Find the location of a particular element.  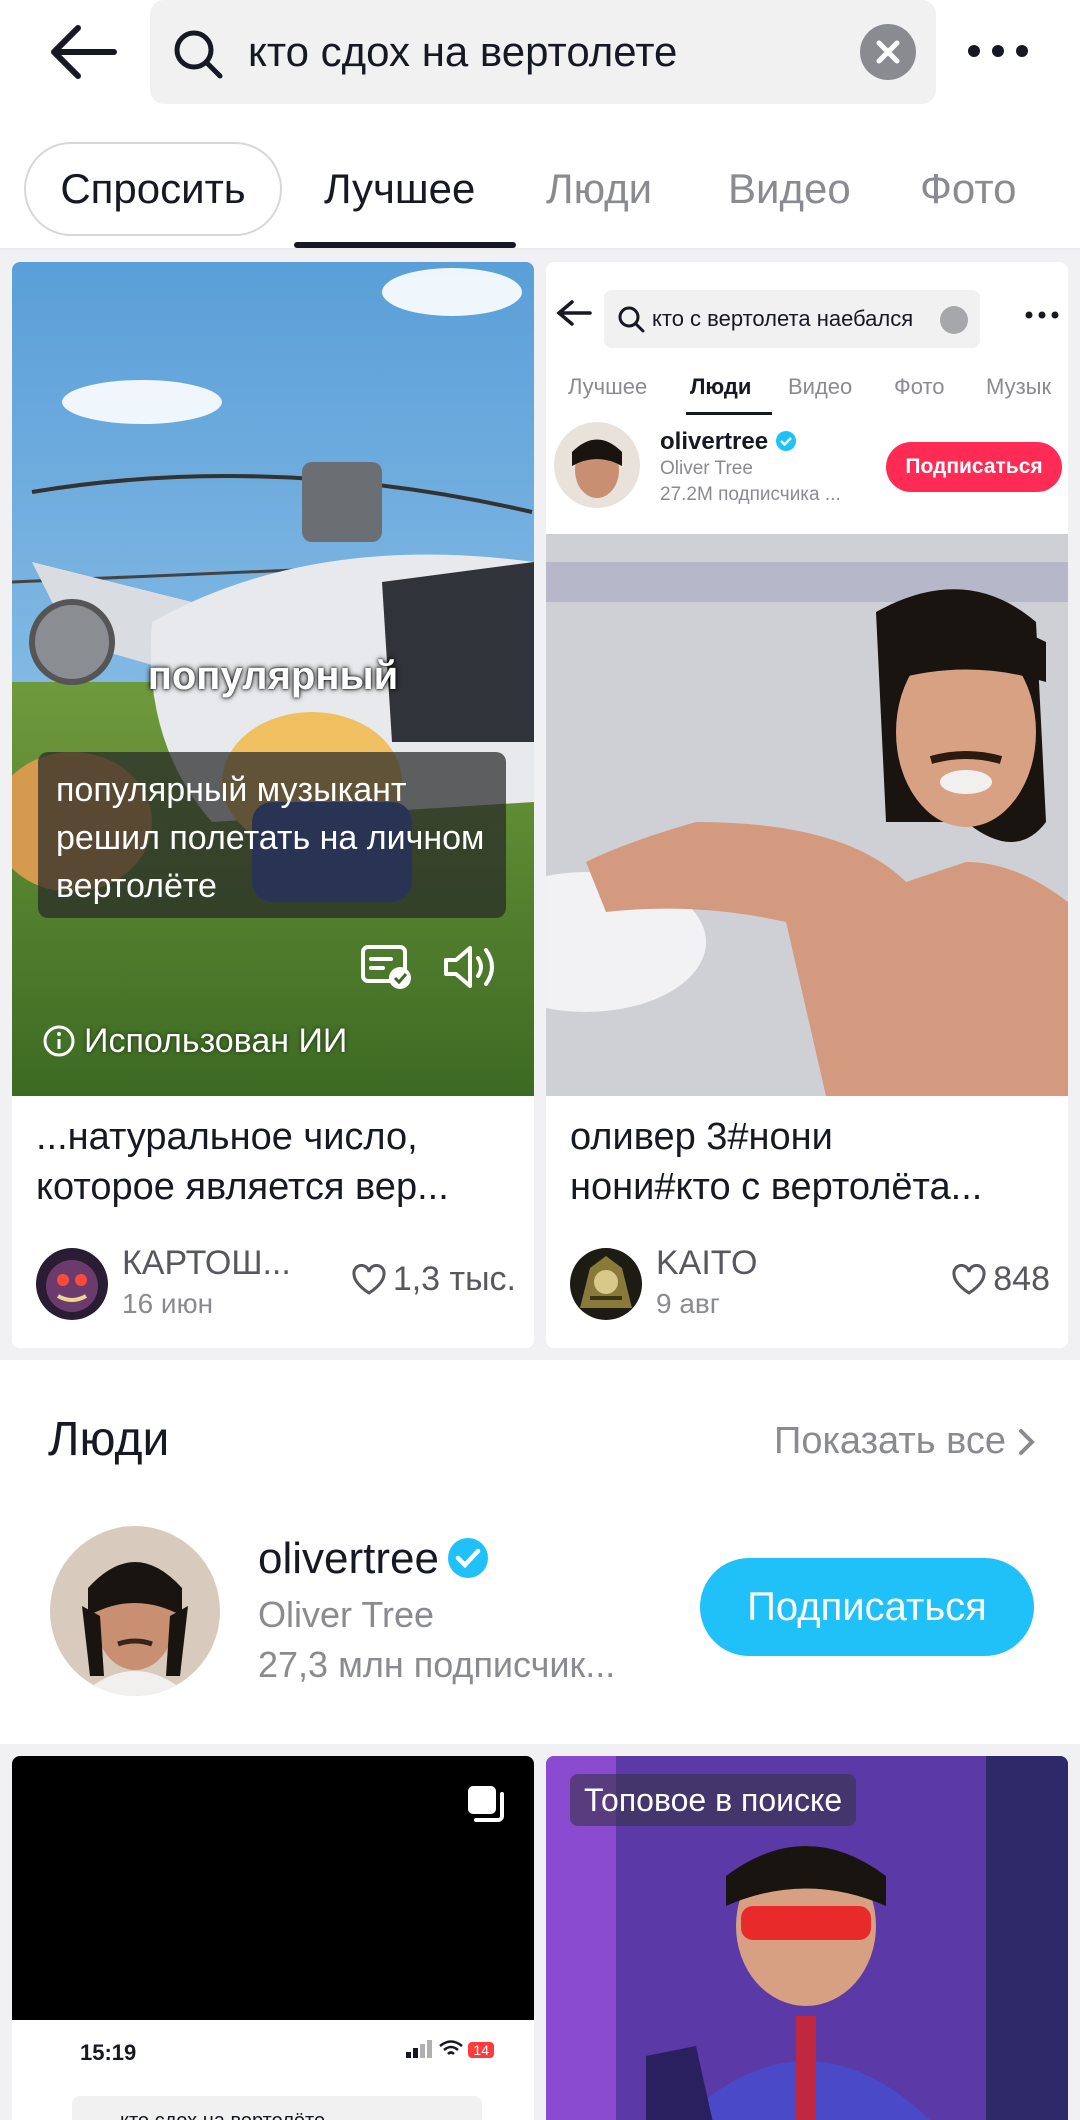

embedded-username: olivertree is located at coordinates (728, 442).